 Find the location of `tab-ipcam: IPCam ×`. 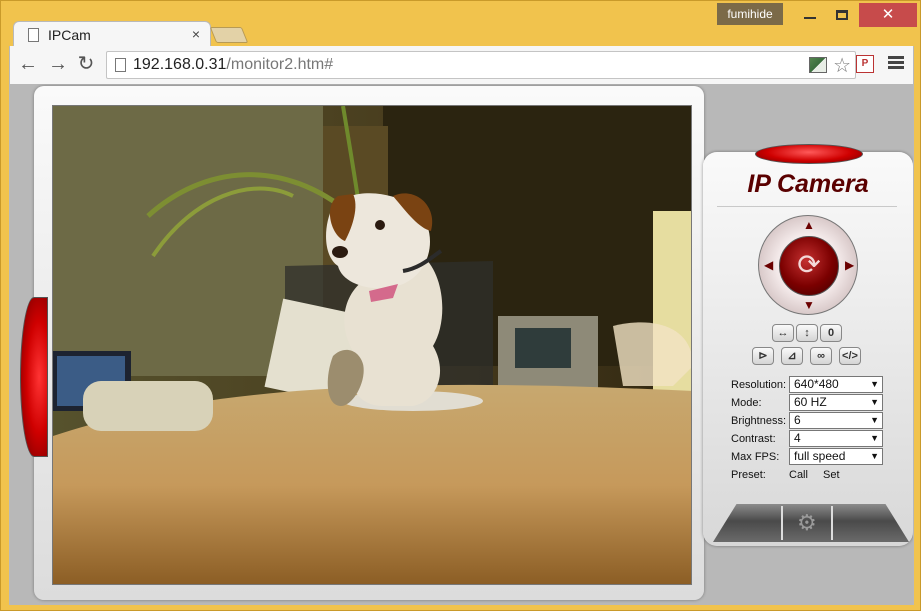

tab-ipcam: IPCam × is located at coordinates (112, 34).